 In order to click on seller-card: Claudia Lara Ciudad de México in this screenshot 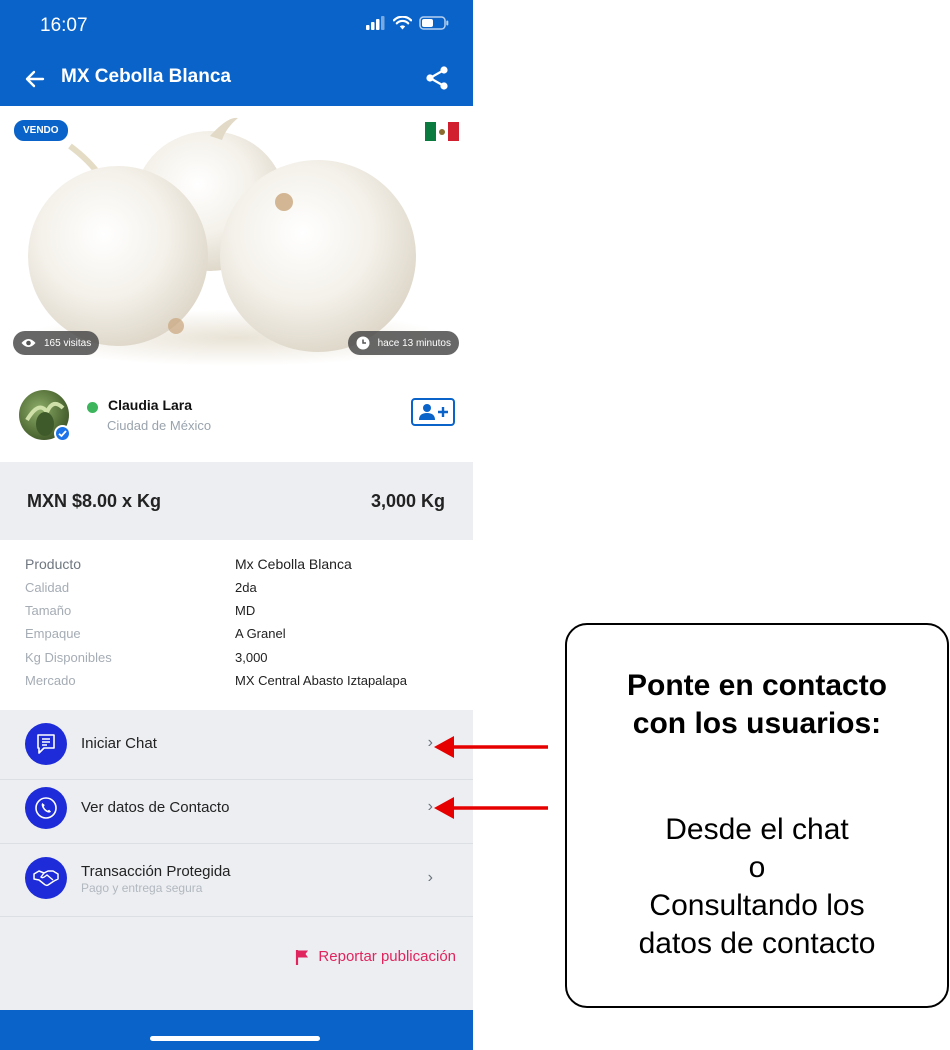, I will do `click(236, 414)`.